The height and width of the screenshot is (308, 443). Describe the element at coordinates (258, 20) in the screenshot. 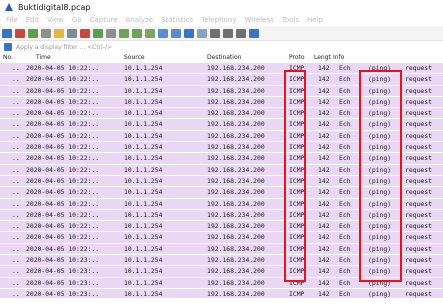

I see `menu-wireless: Wireless` at that location.